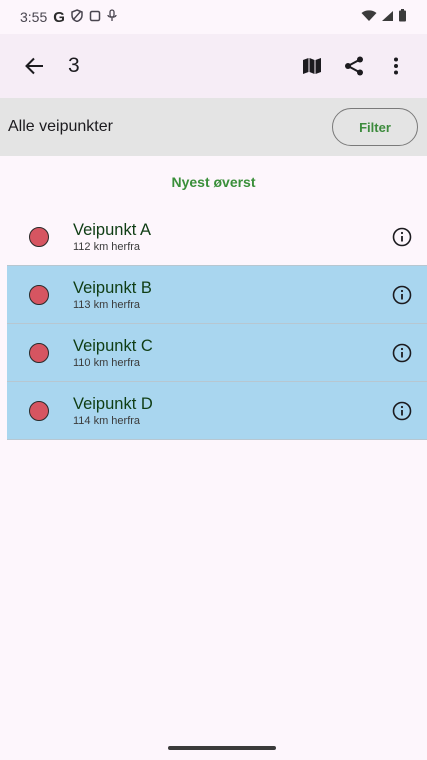 This screenshot has height=760, width=427. Describe the element at coordinates (402, 17) in the screenshot. I see `battery-icon` at that location.